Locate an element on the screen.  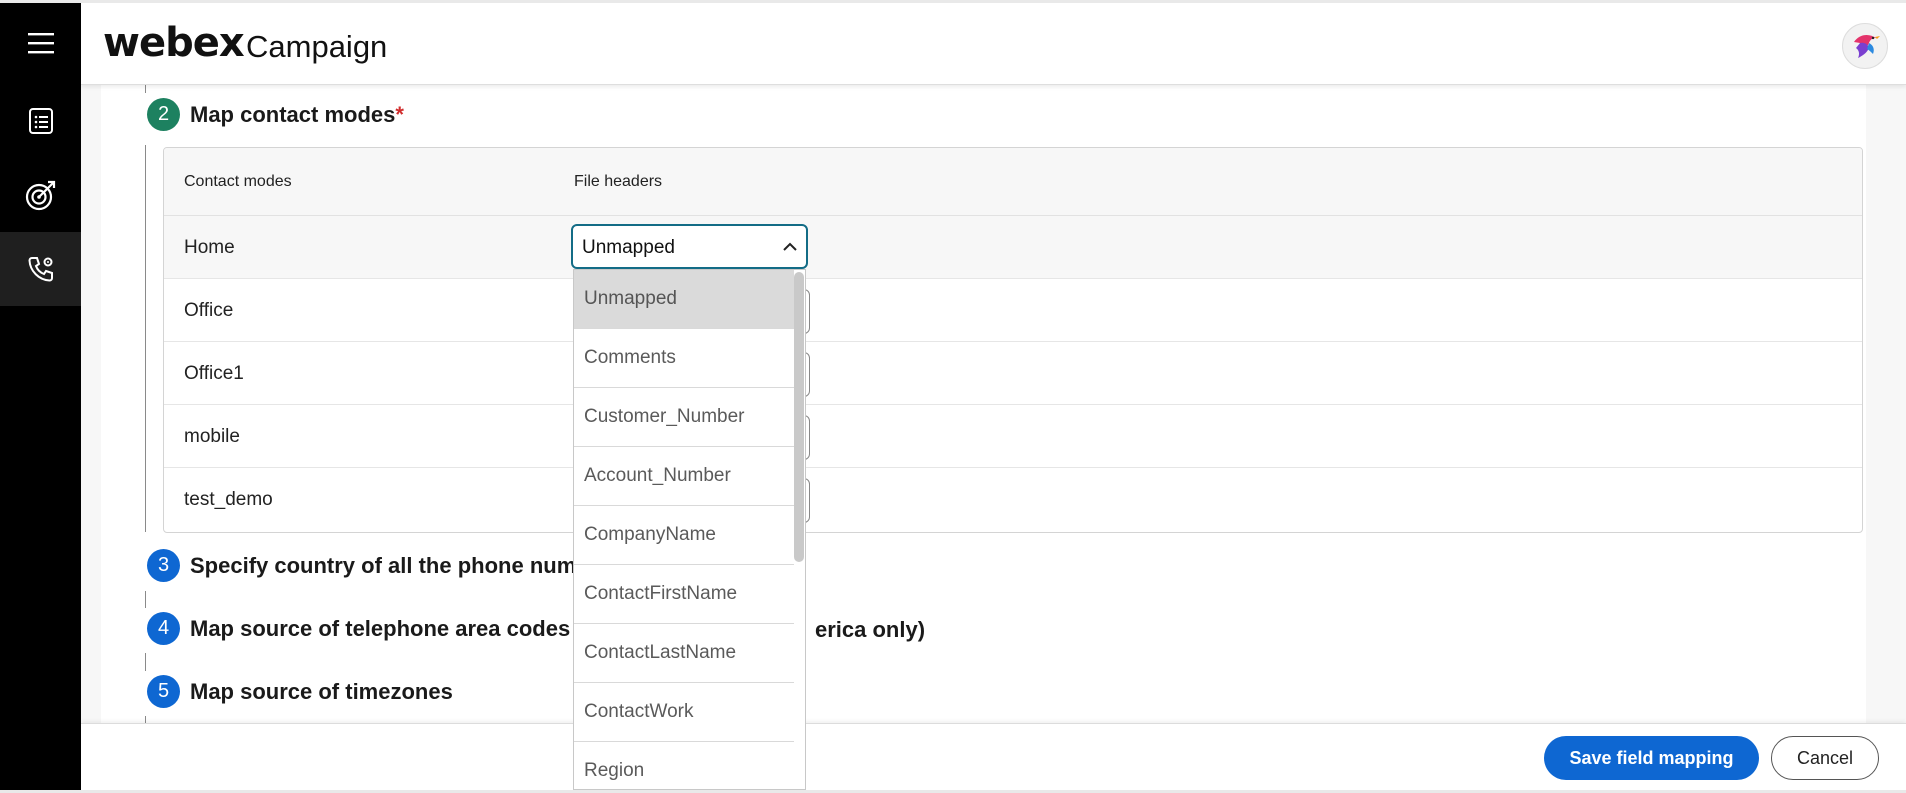
app-header: webex Campaign is located at coordinates (993, 42).